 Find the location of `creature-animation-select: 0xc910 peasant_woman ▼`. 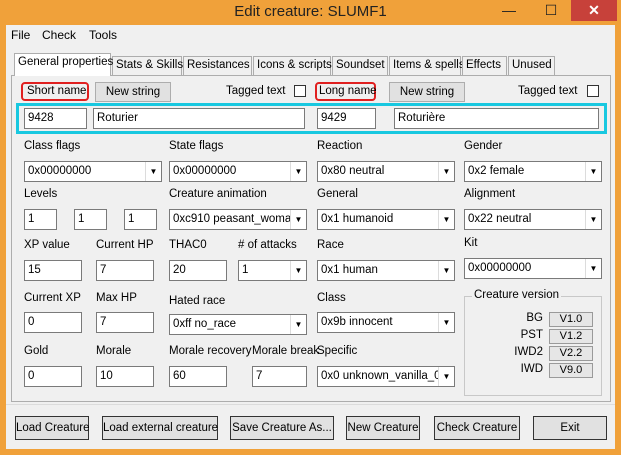

creature-animation-select: 0xc910 peasant_woman ▼ is located at coordinates (238, 219).